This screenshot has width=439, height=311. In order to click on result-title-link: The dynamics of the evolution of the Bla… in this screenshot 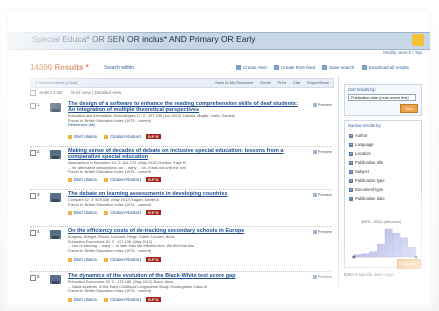, I will do `click(183, 276)`.